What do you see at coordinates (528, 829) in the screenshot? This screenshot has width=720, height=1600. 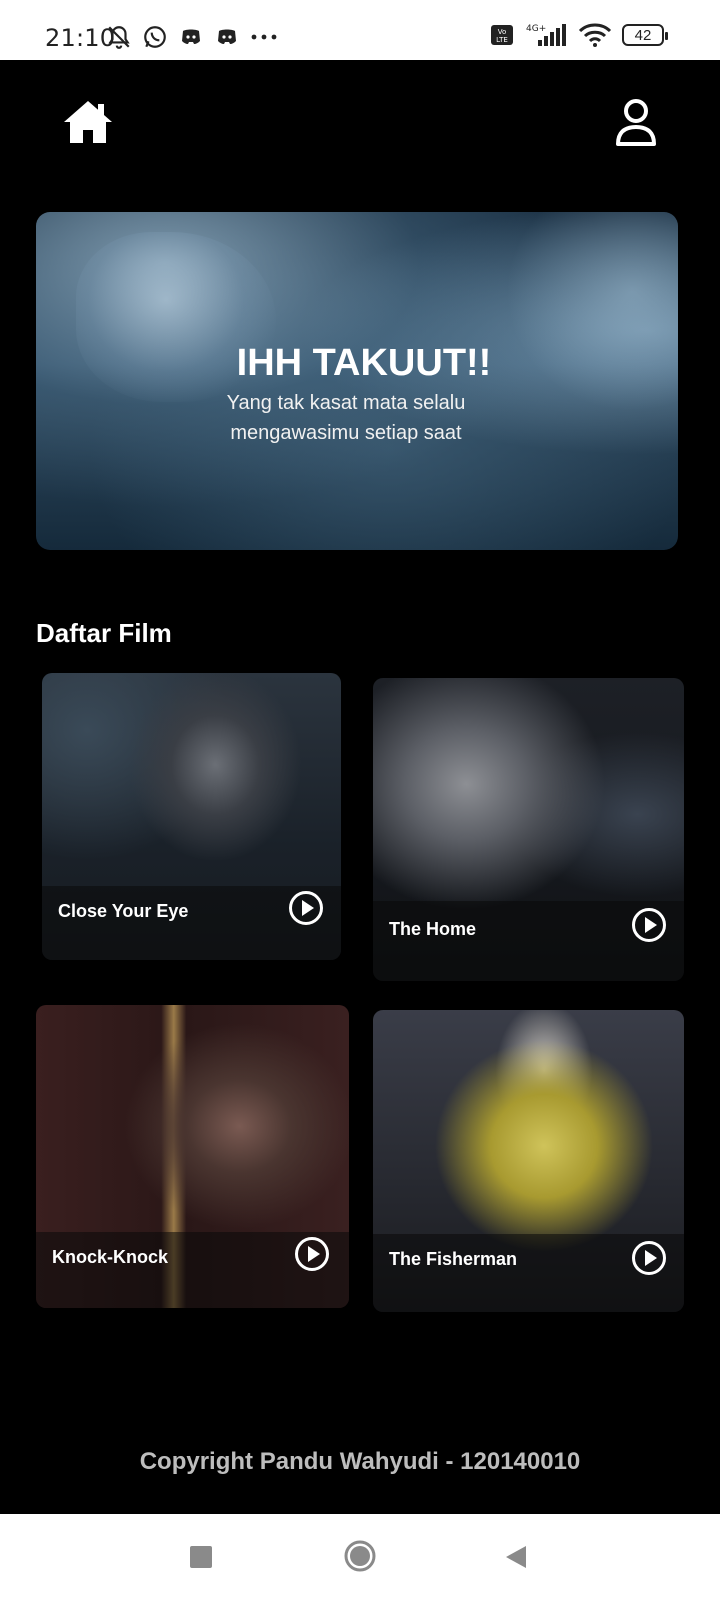 I see `movie-card: The Home` at bounding box center [528, 829].